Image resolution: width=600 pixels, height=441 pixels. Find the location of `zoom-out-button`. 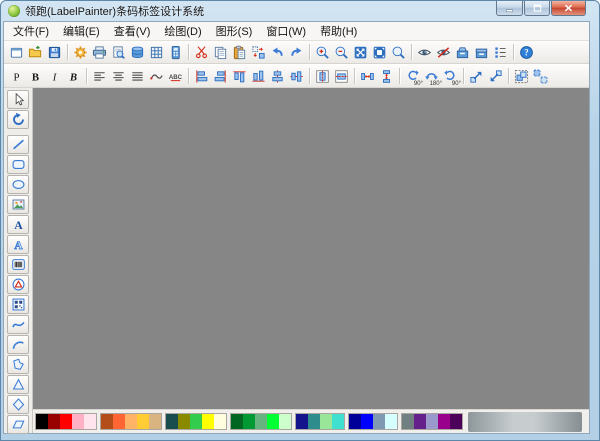

zoom-out-button is located at coordinates (341, 52).